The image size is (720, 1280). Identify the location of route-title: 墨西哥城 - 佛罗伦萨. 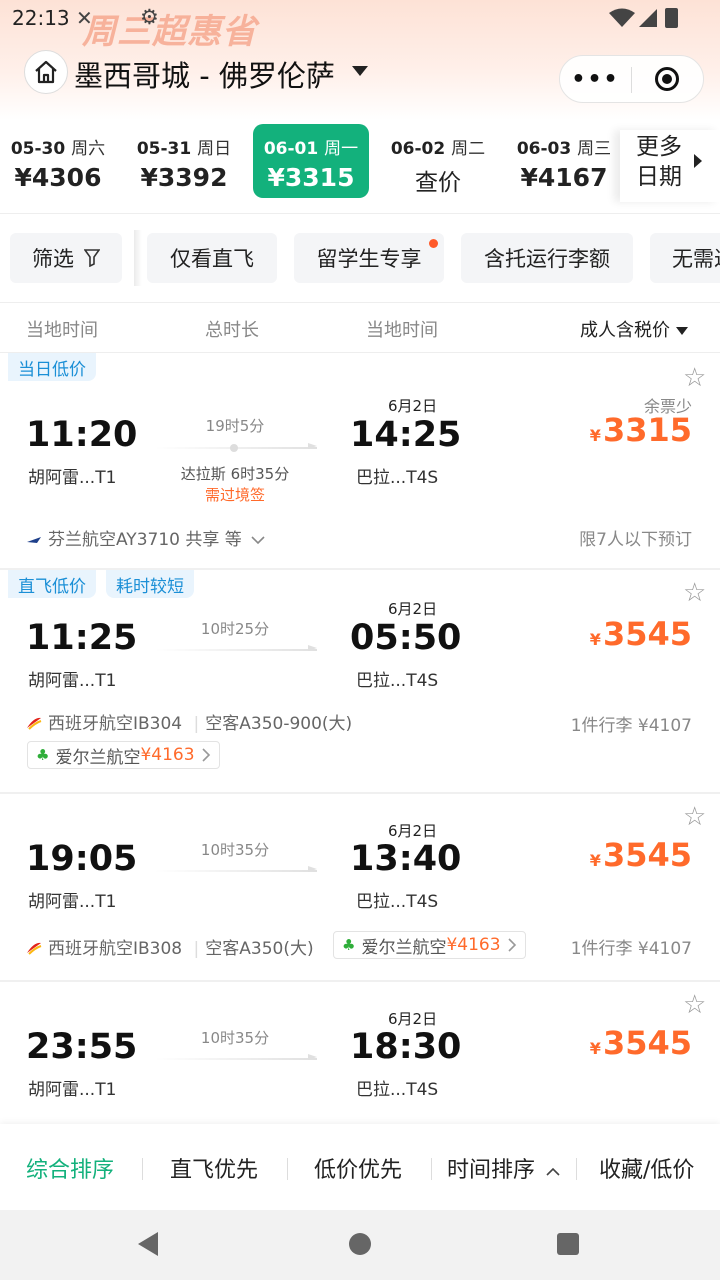
(204, 74).